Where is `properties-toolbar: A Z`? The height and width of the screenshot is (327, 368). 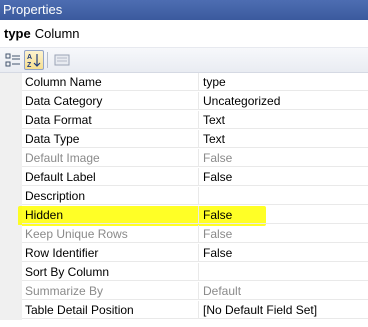 properties-toolbar: A Z is located at coordinates (184, 60).